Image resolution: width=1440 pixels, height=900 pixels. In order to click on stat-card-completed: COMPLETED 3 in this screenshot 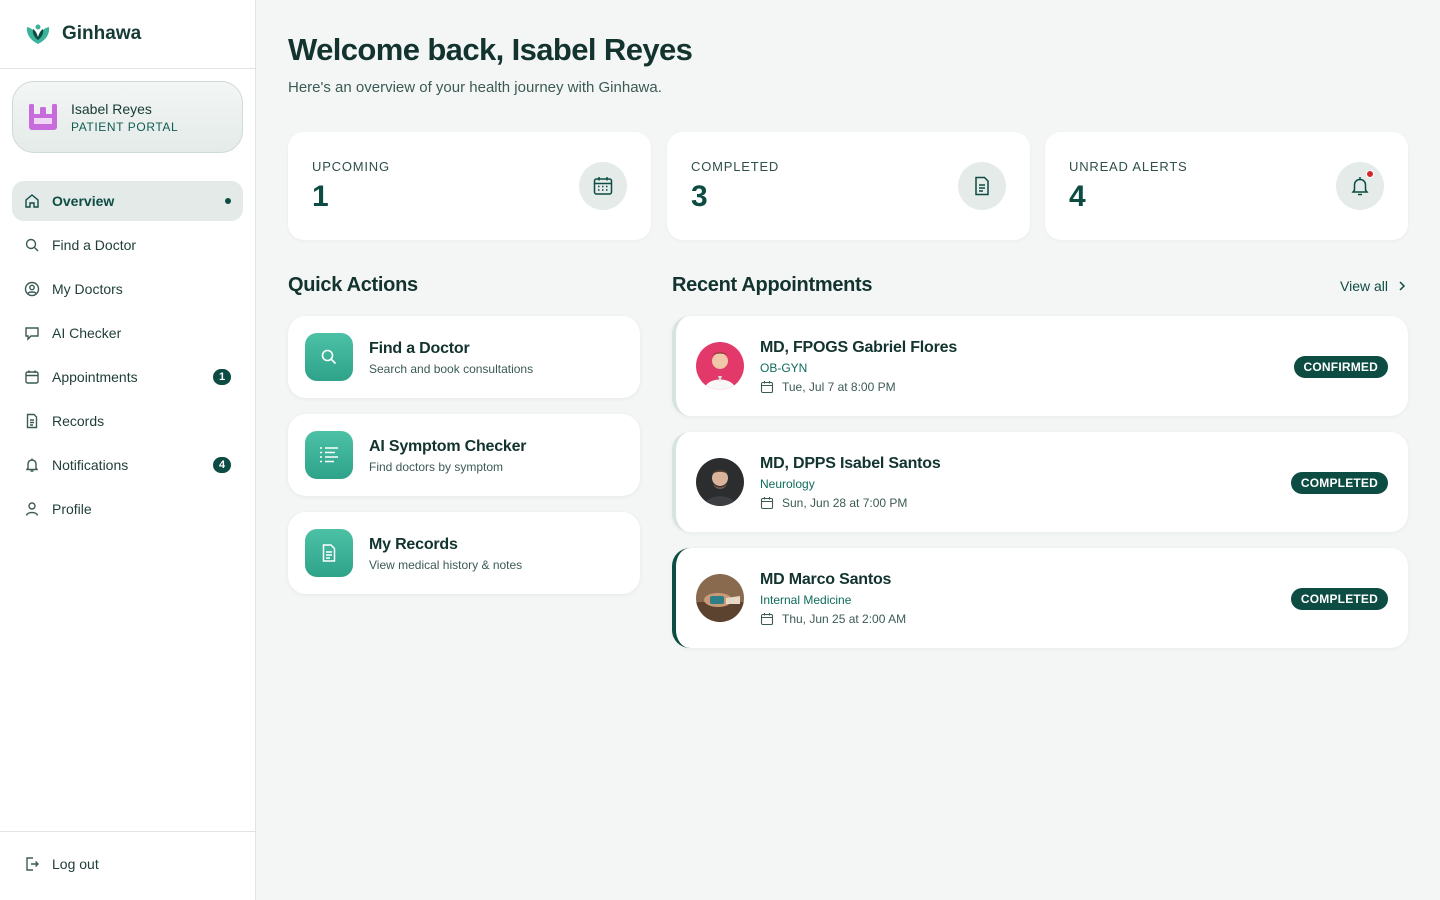, I will do `click(848, 186)`.